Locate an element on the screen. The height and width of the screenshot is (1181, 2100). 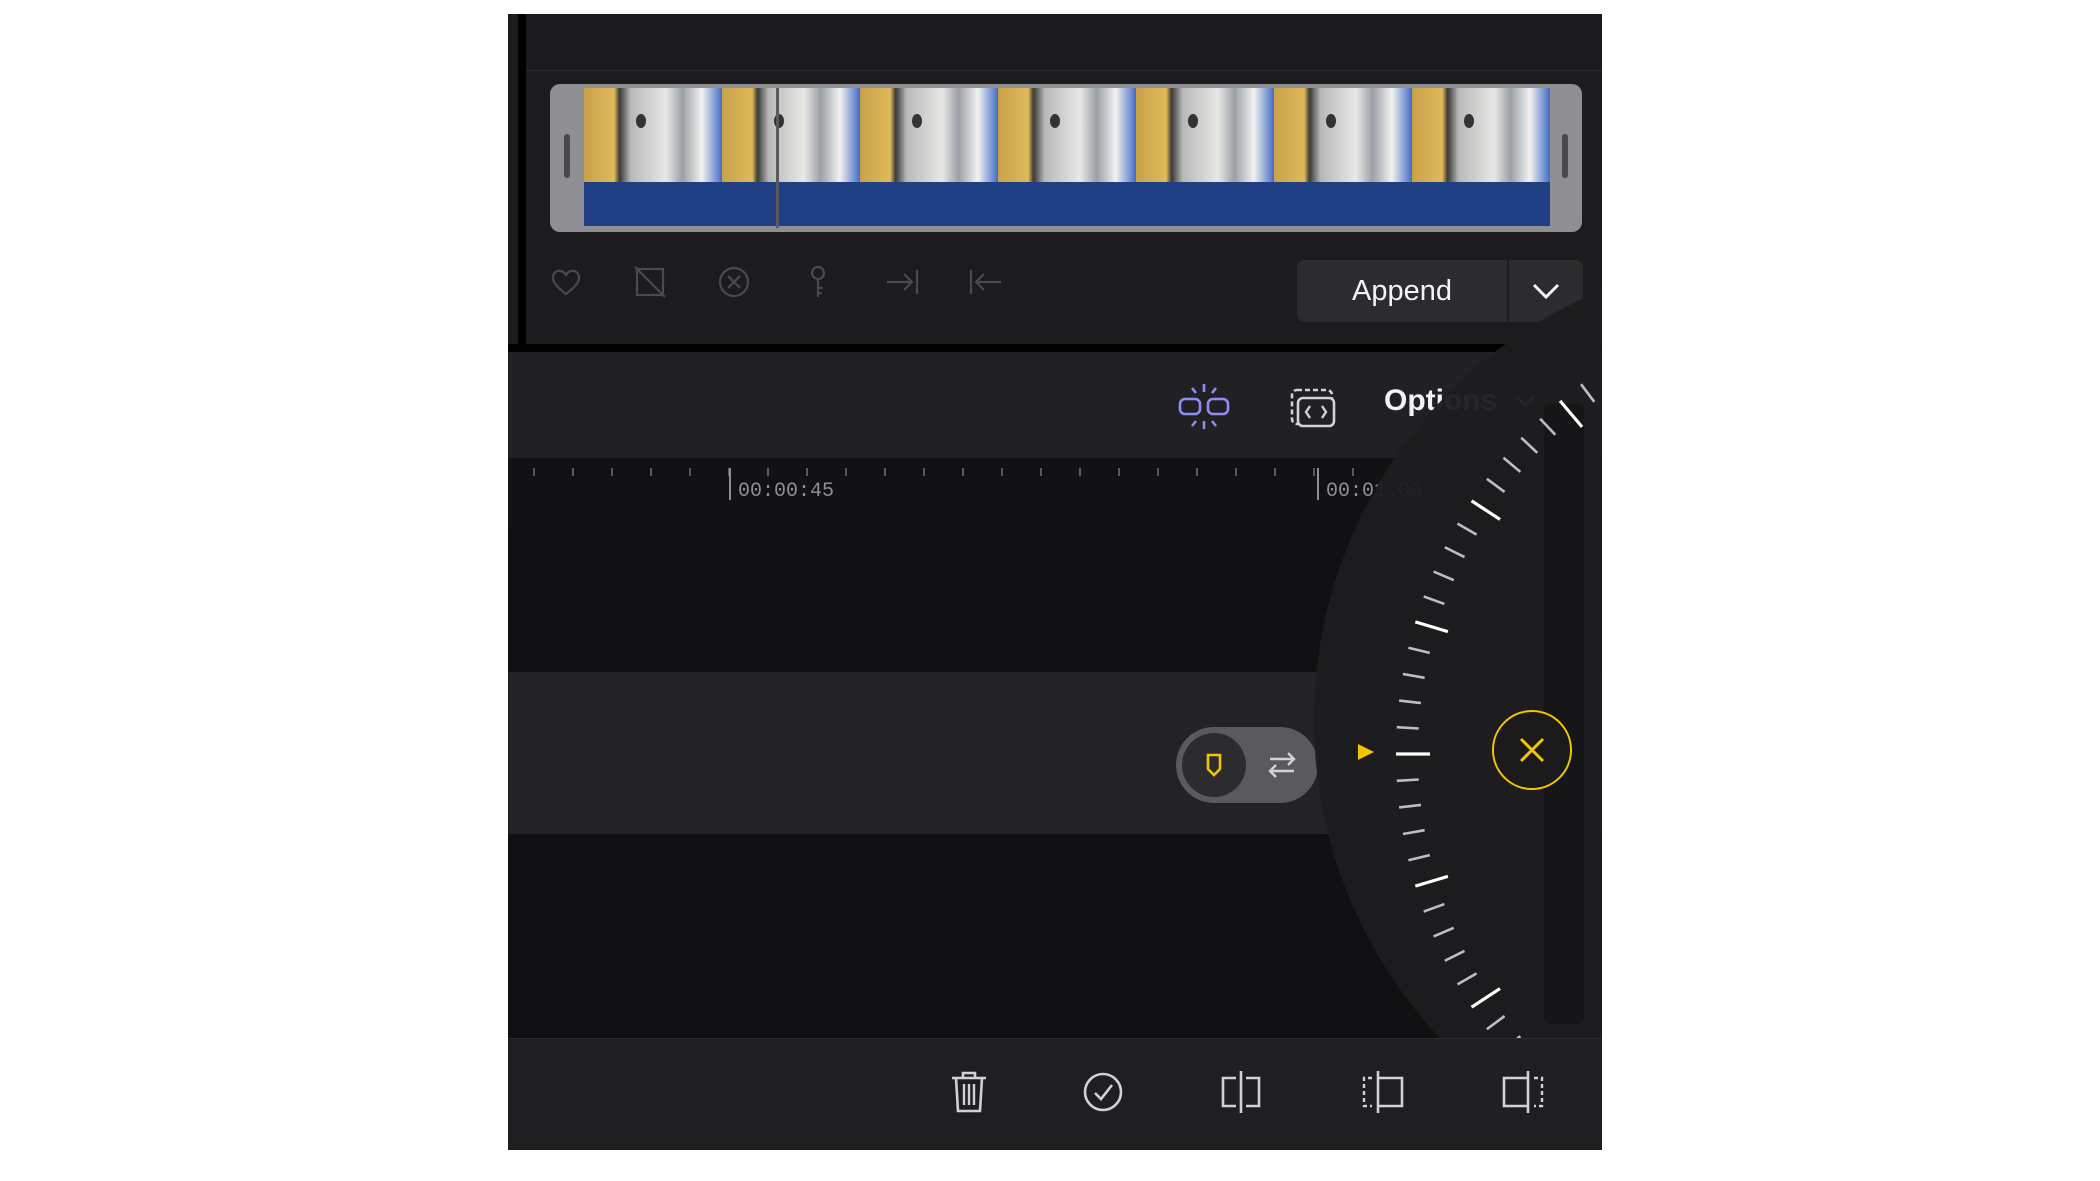
clip-filmstrip is located at coordinates (1066, 158).